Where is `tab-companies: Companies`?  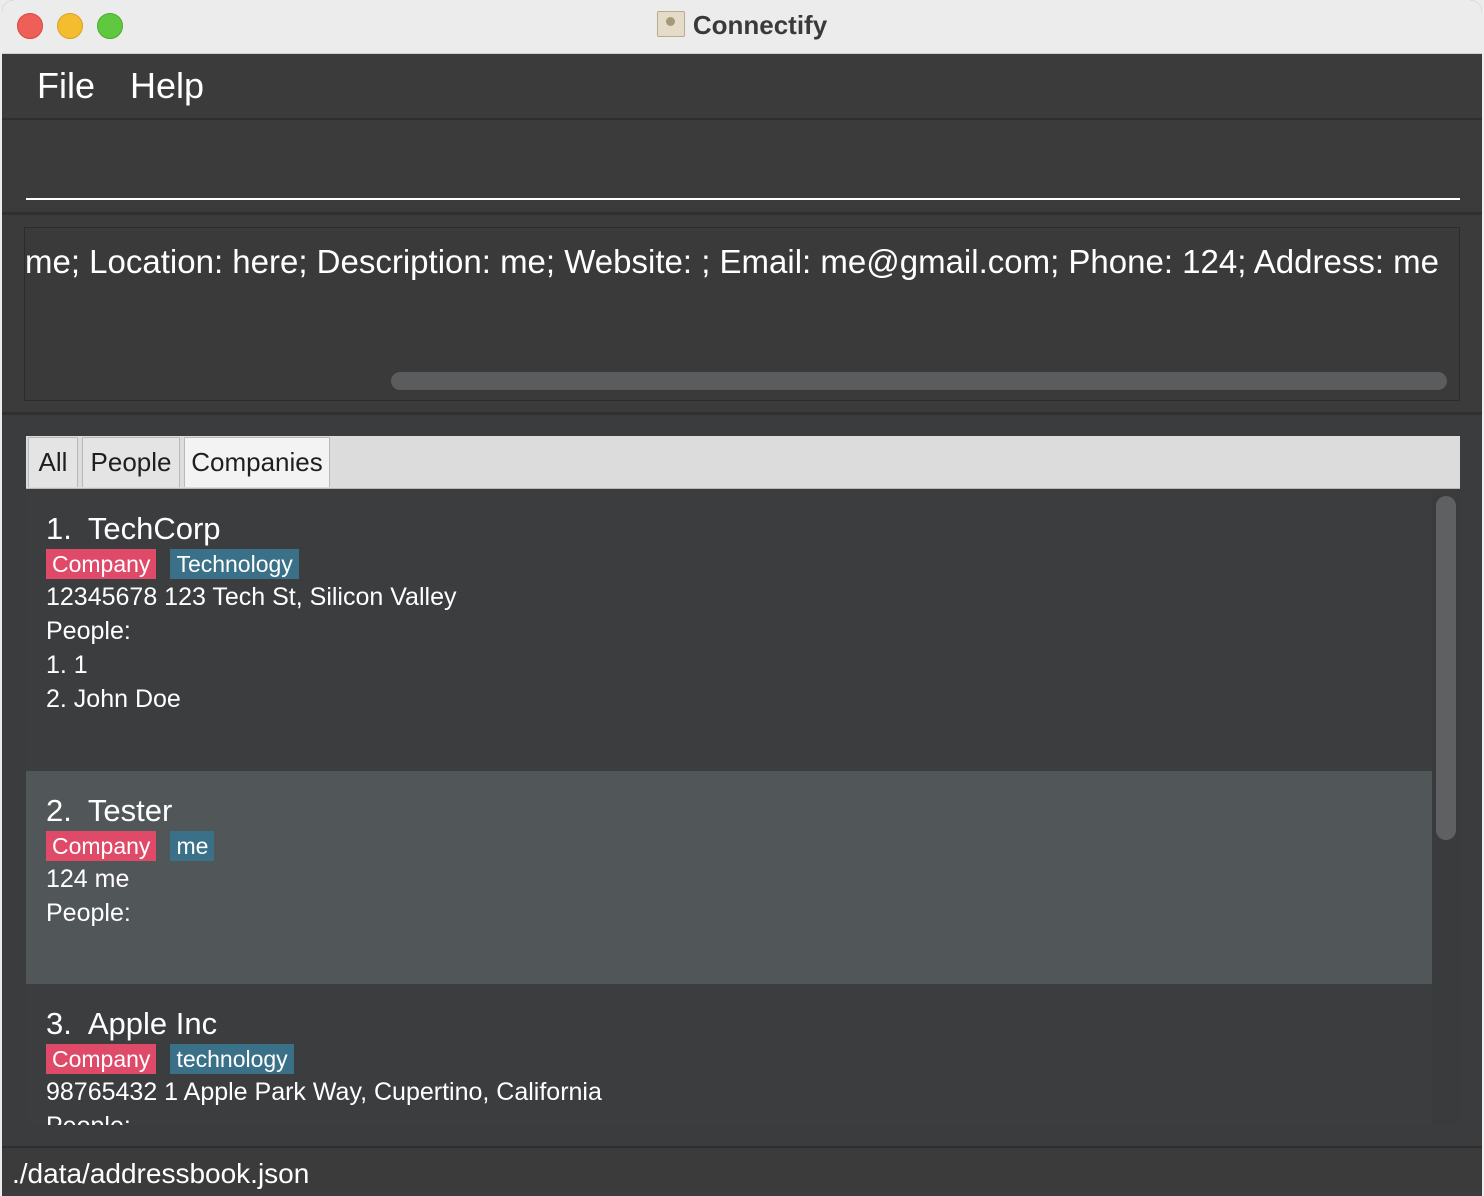 tab-companies: Companies is located at coordinates (257, 462).